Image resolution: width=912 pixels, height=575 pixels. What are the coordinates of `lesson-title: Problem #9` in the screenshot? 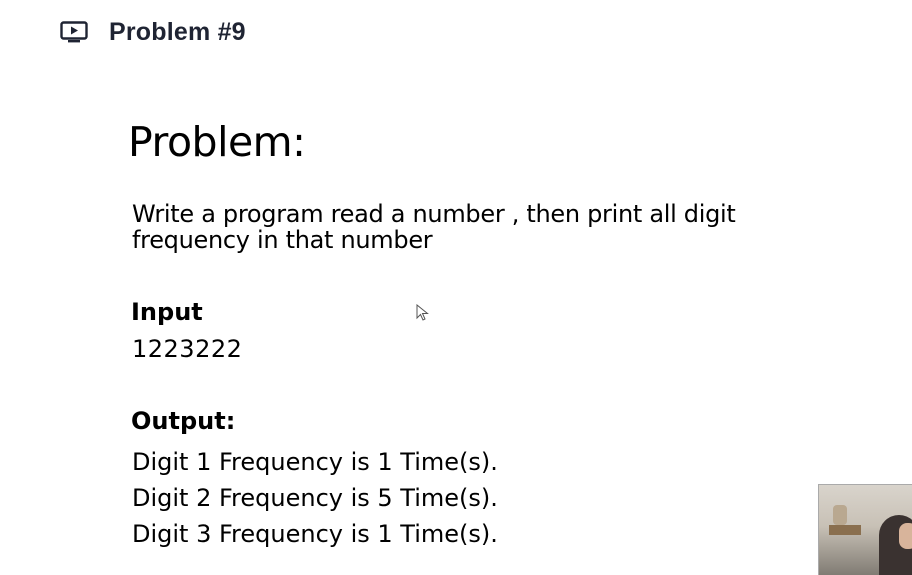 It's located at (177, 31).